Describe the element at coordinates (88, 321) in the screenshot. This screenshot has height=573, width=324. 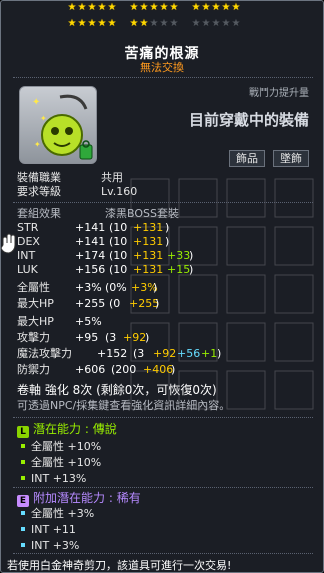
I see `stat-total: +5%` at that location.